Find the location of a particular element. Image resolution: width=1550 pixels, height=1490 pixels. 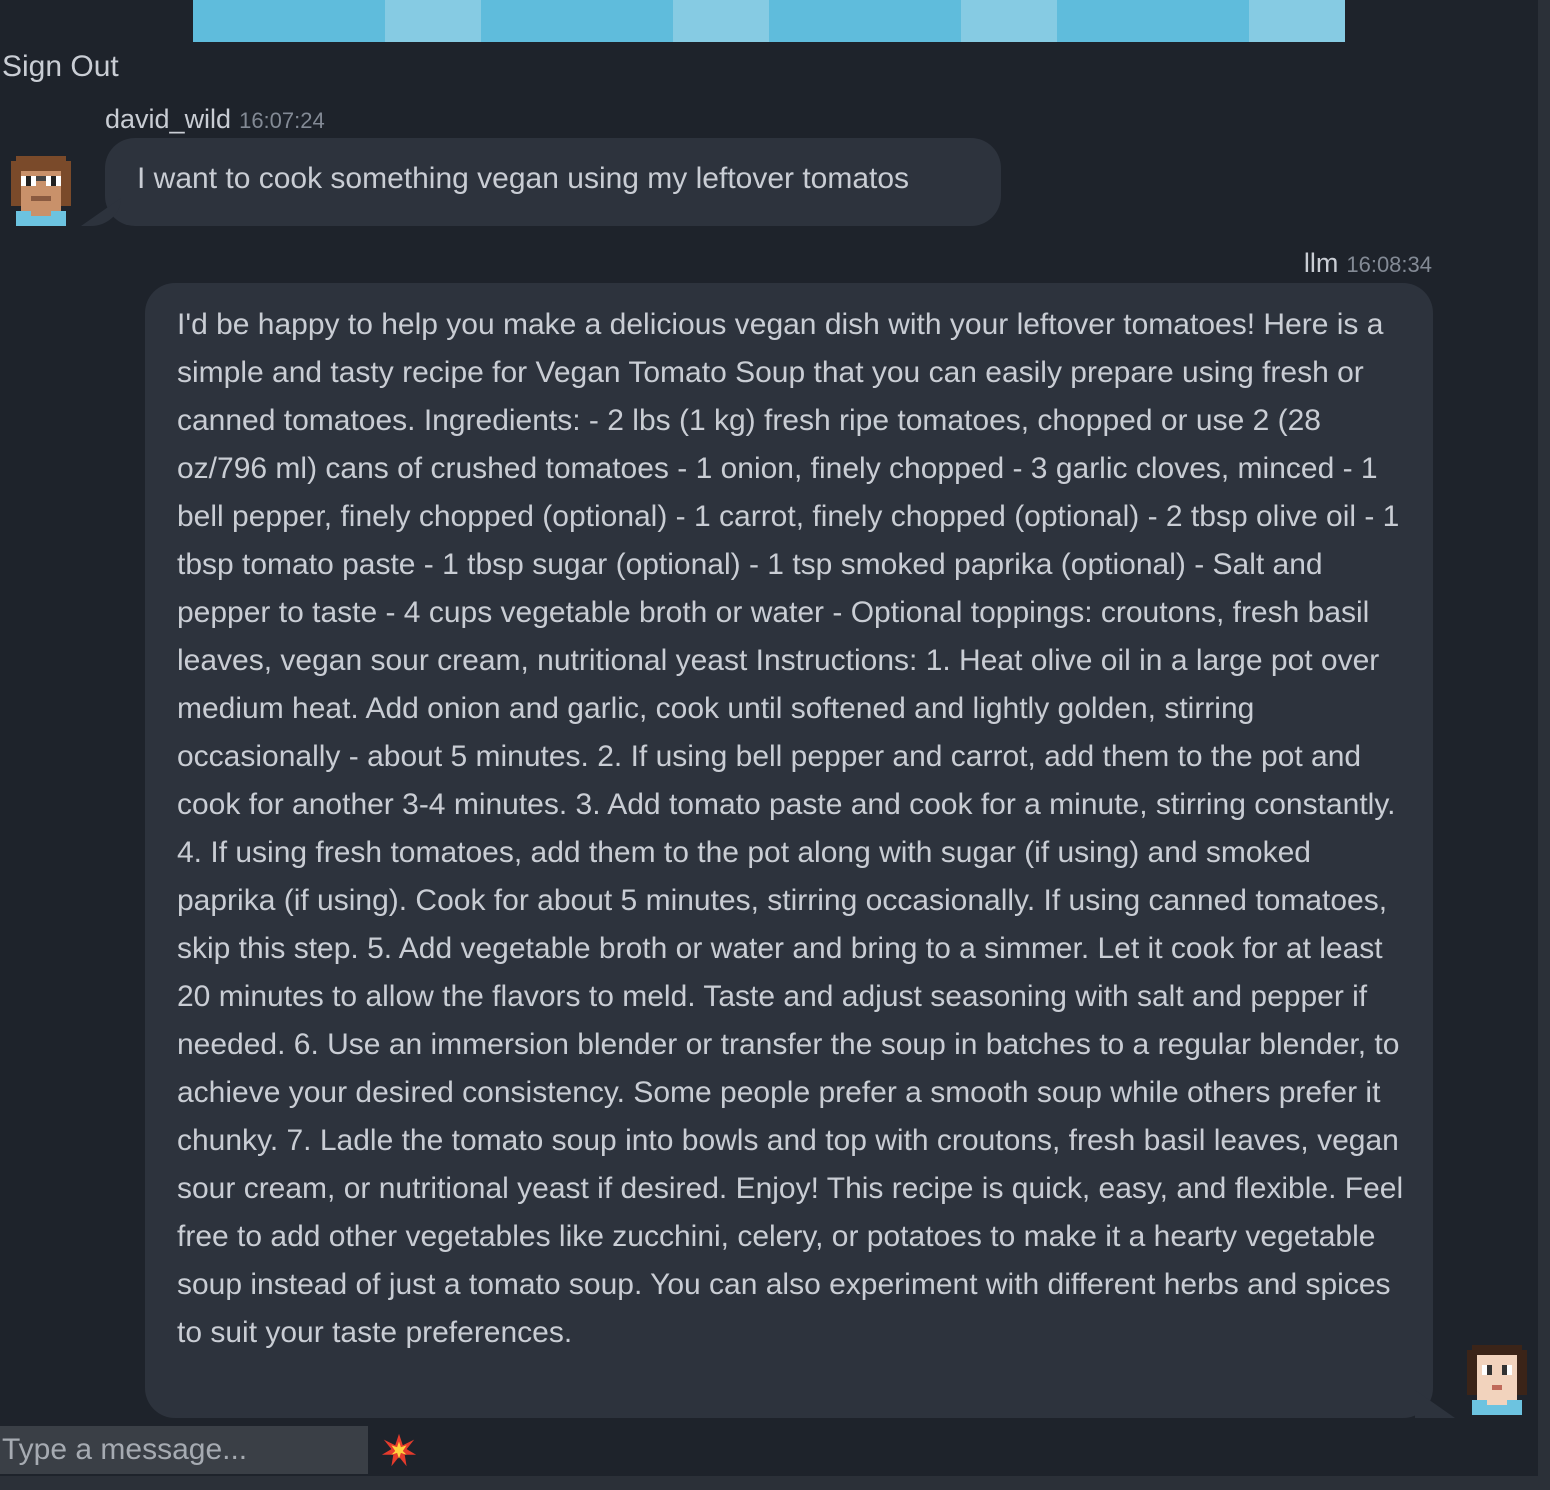

user-pixel-avatar-icon is located at coordinates (41, 191).